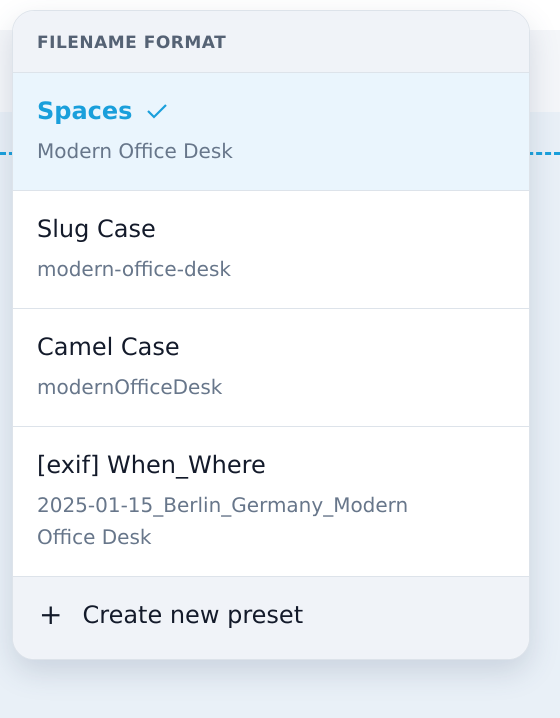 This screenshot has width=560, height=718. What do you see at coordinates (134, 269) in the screenshot?
I see `option-example: modern-office-desk` at bounding box center [134, 269].